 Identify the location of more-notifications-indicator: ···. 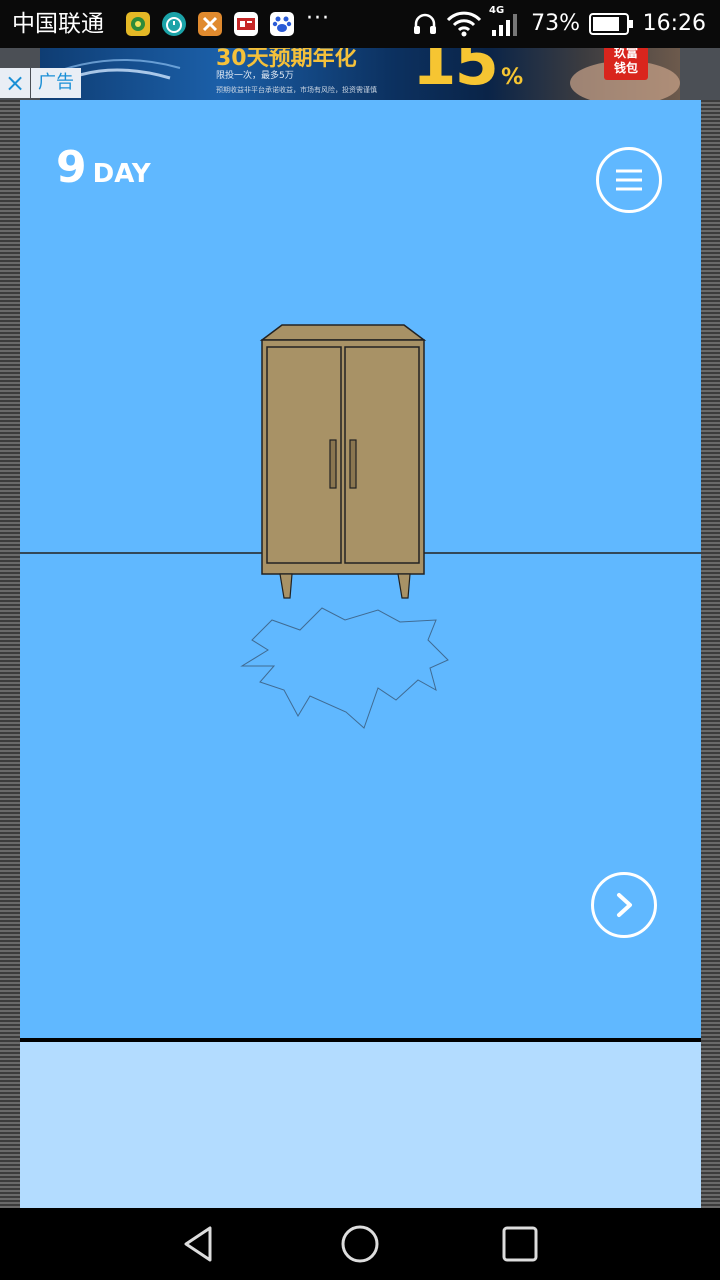
(318, 18).